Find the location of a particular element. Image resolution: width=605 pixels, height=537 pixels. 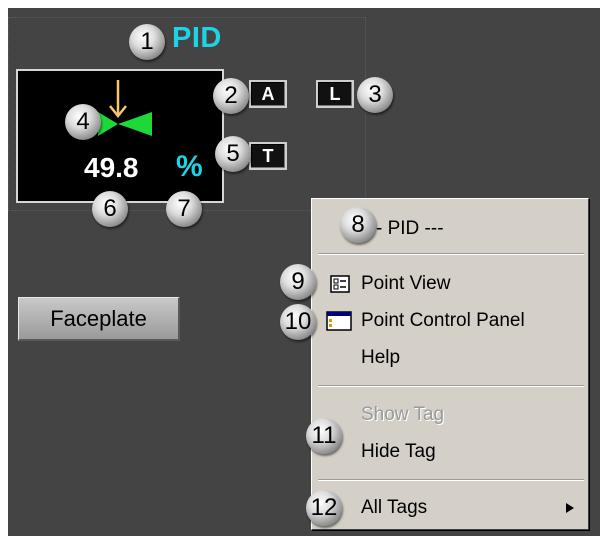

callout-marker-5: 5 is located at coordinates (233, 154).